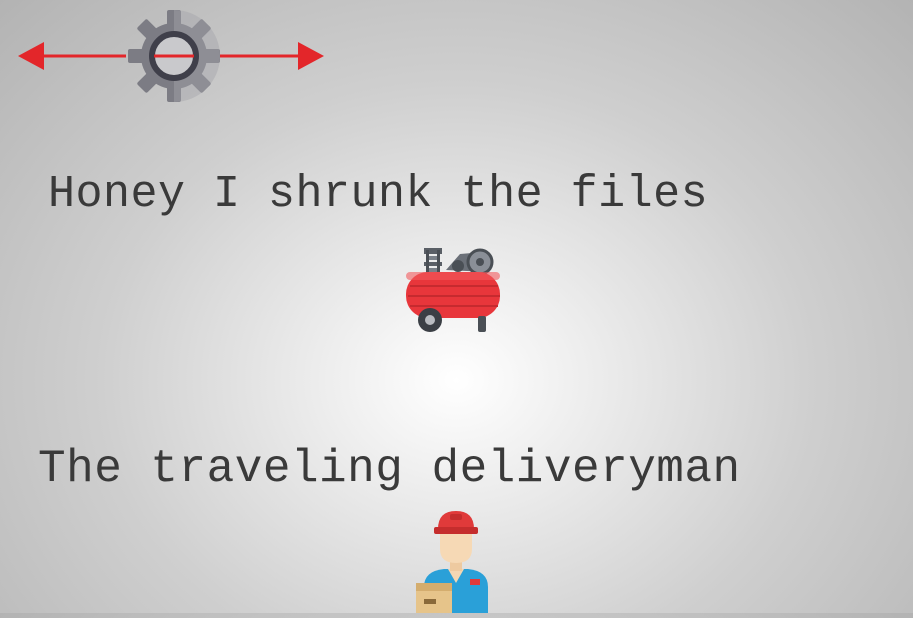  I want to click on gear-arrow-logo, so click(174, 58).